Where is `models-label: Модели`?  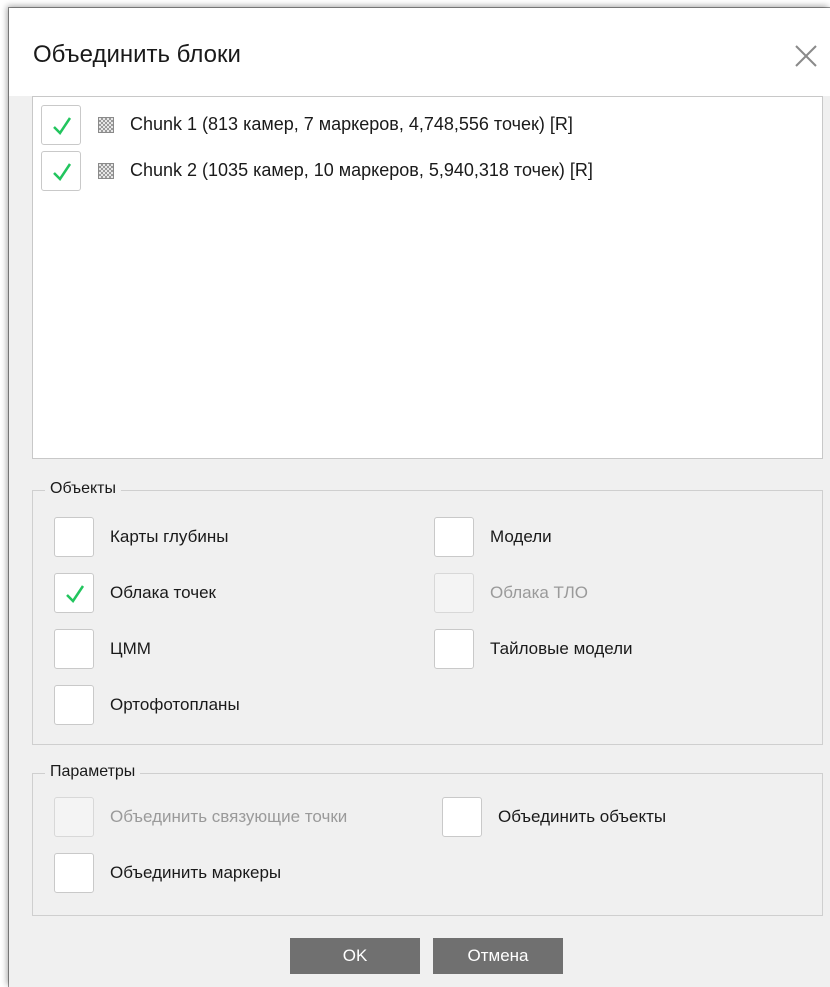 models-label: Модели is located at coordinates (521, 536).